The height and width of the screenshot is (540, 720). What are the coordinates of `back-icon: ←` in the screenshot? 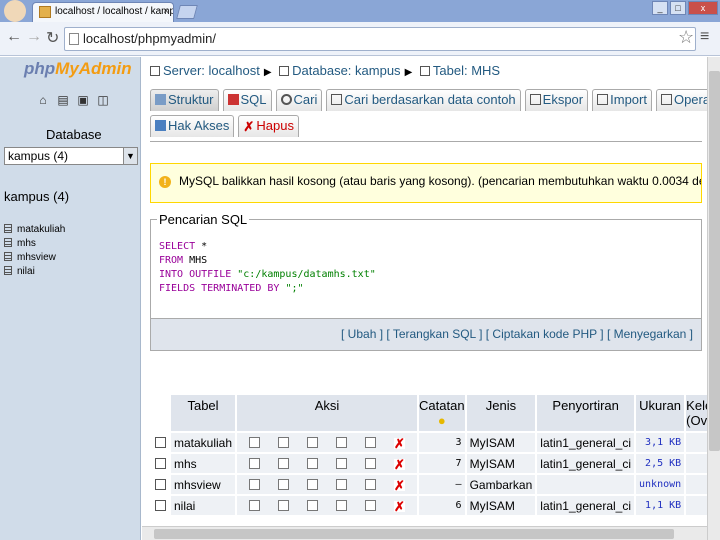 It's located at (14, 37).